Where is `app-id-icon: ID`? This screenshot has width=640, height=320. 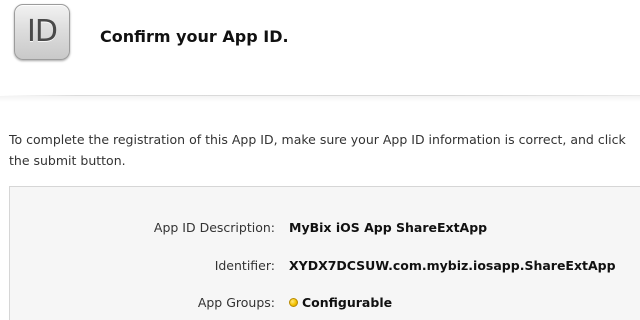
app-id-icon: ID is located at coordinates (42, 32).